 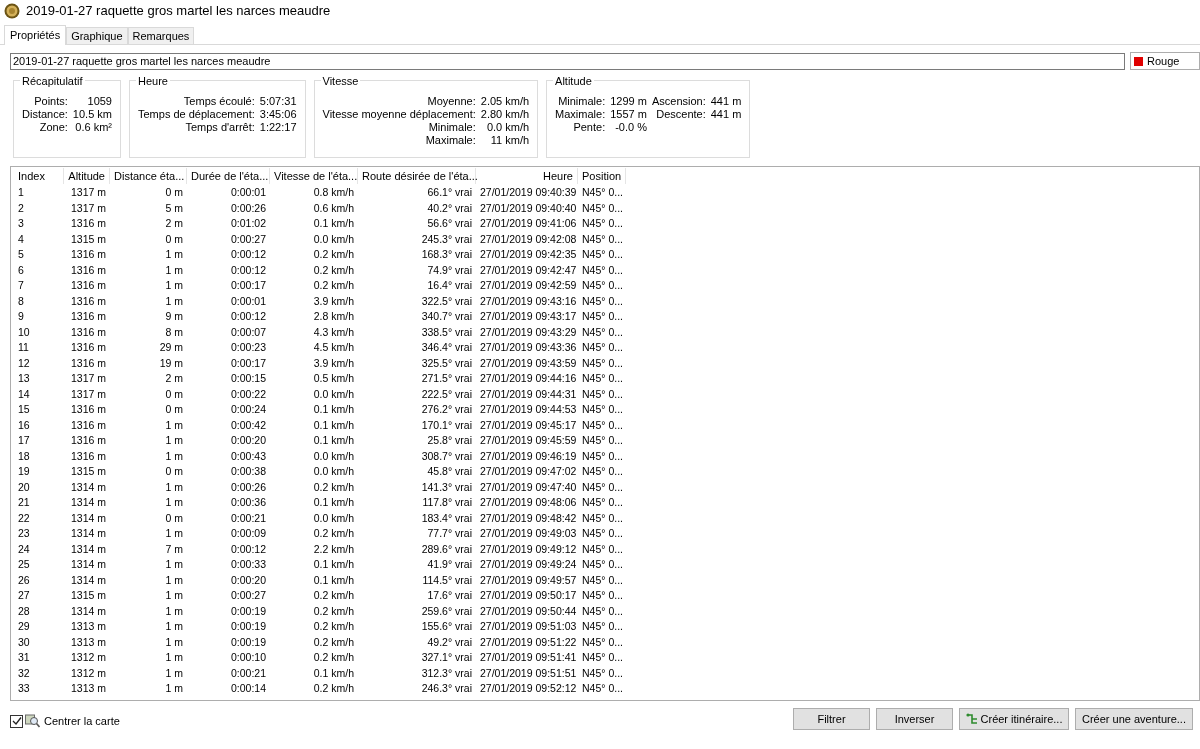 What do you see at coordinates (602, 176) in the screenshot?
I see `column-header: Position` at bounding box center [602, 176].